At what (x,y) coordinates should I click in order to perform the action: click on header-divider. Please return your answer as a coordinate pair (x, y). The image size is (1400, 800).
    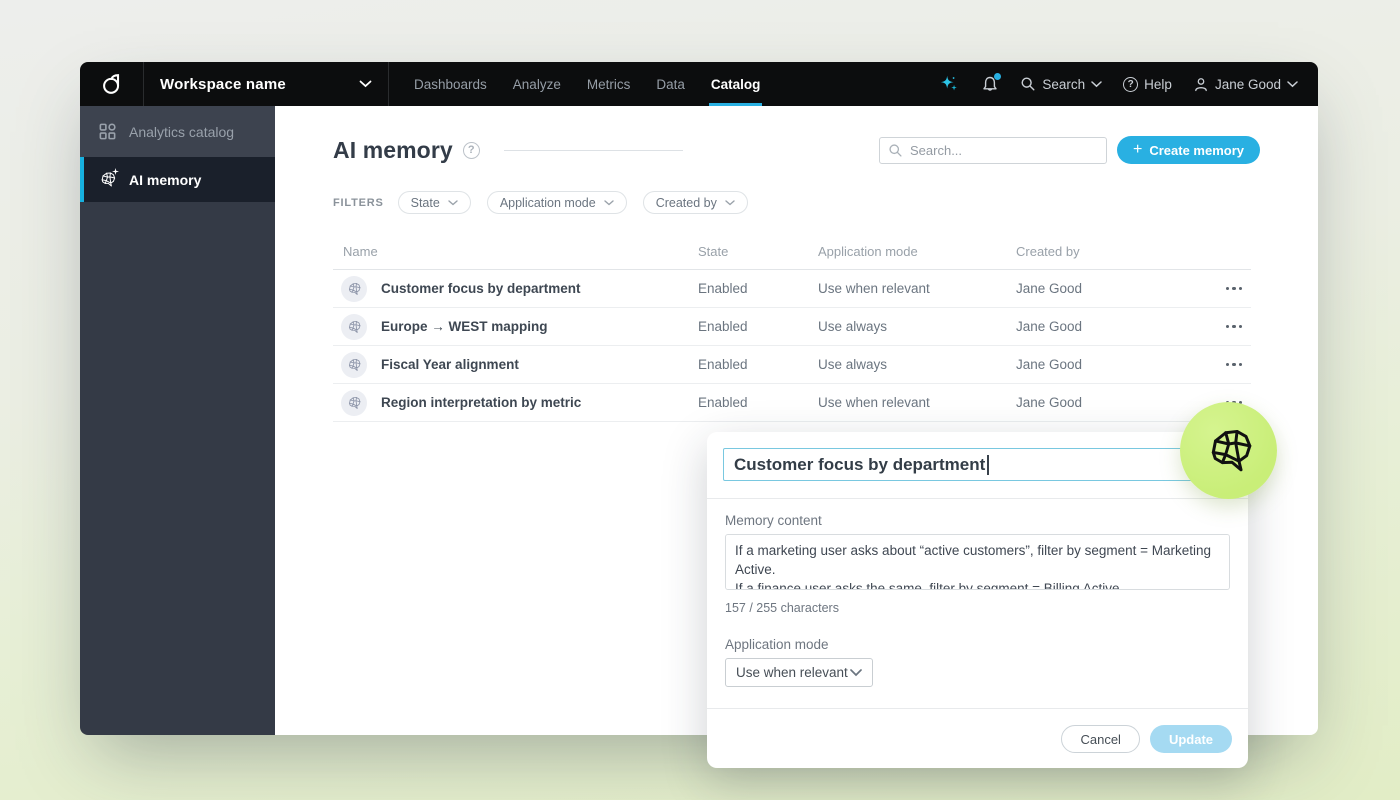
    Looking at the image, I should click on (593, 150).